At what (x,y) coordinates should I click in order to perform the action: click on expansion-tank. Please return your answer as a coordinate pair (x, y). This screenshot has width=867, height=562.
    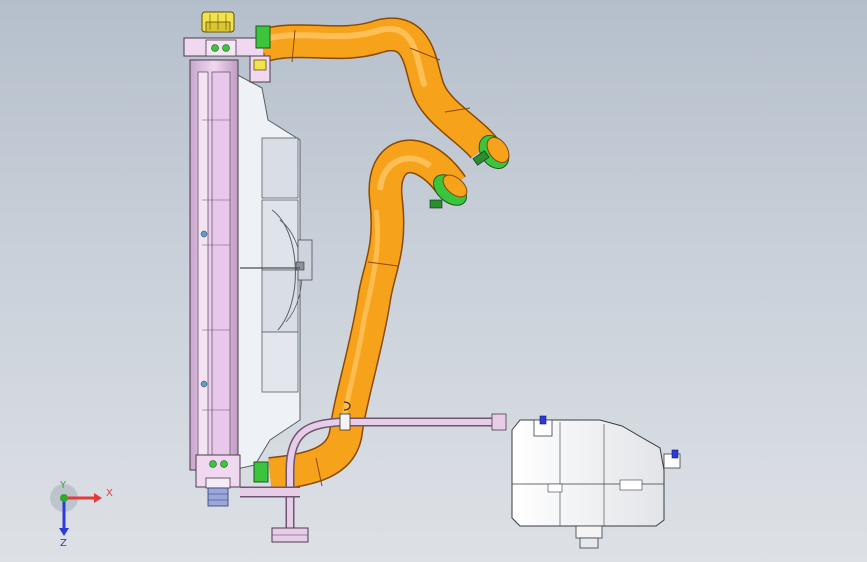
    Looking at the image, I should click on (596, 482).